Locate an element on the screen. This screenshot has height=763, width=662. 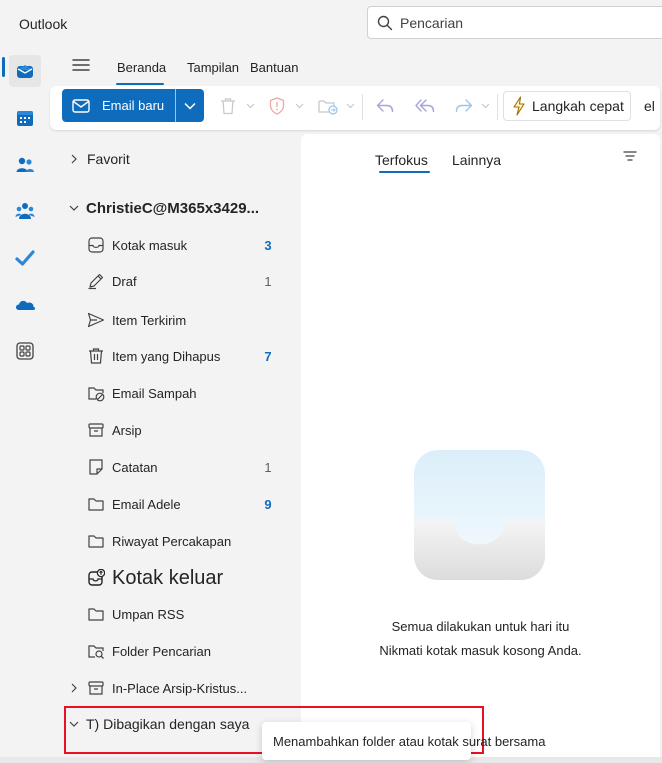
folder-item-inbox: Kotak masuk 3 is located at coordinates (175, 245).